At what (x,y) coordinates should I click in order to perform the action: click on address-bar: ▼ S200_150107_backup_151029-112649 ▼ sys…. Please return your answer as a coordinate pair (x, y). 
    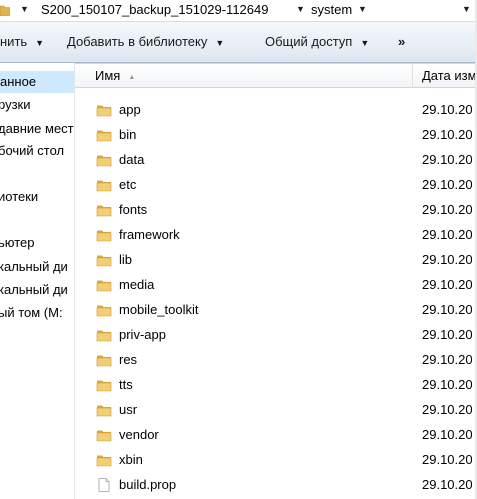
    Looking at the image, I should click on (238, 11).